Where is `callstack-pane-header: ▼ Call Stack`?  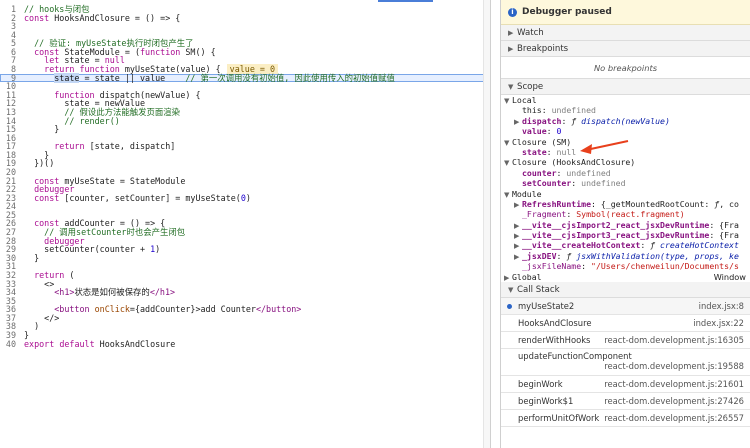
callstack-pane-header: ▼ Call Stack is located at coordinates (625, 290).